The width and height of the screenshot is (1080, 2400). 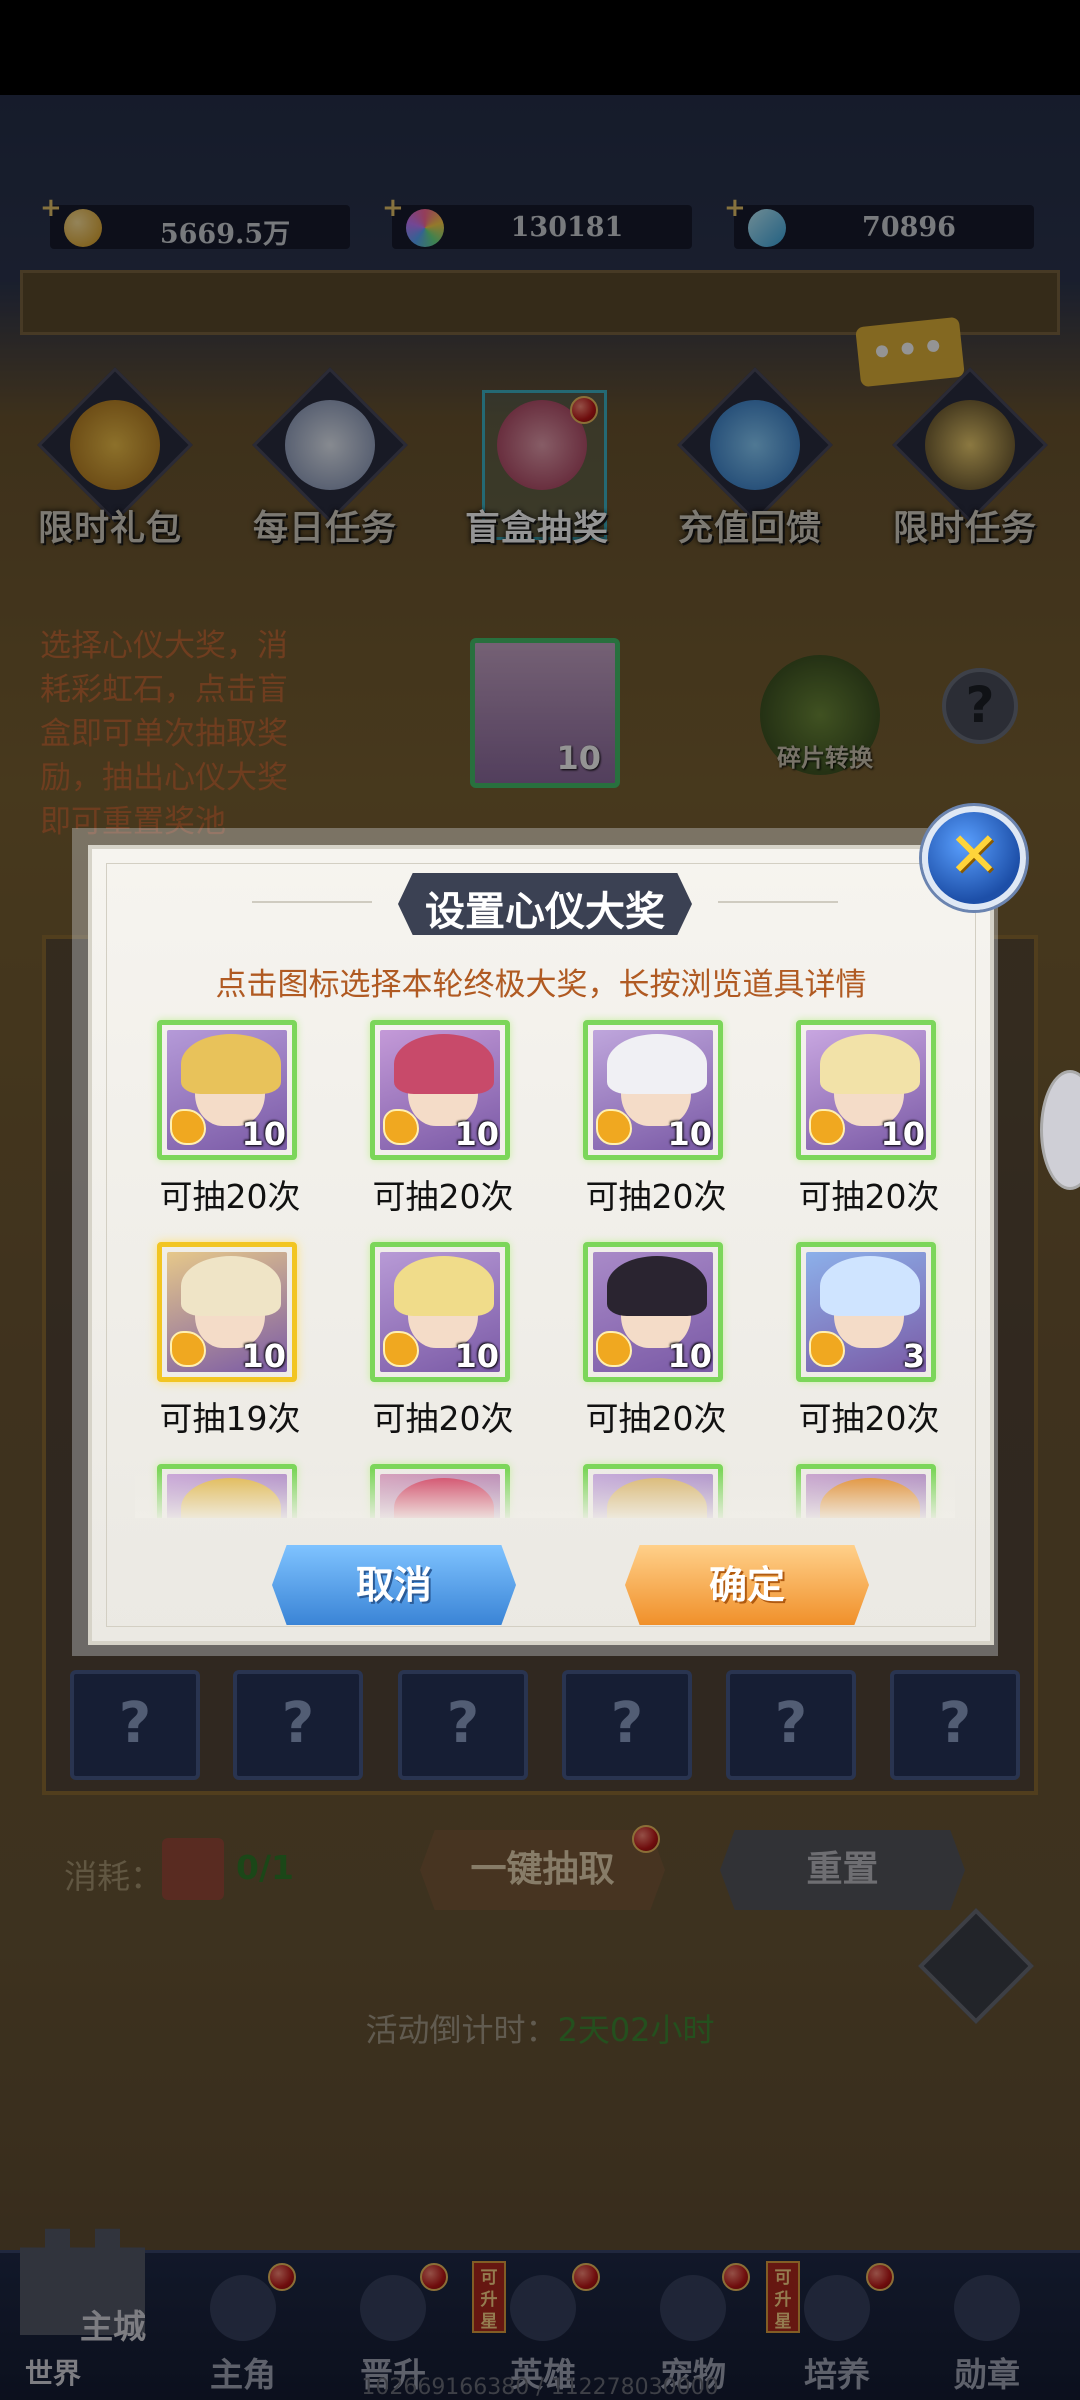 I want to click on prize-item: 3 可抽20次, so click(x=862, y=1335).